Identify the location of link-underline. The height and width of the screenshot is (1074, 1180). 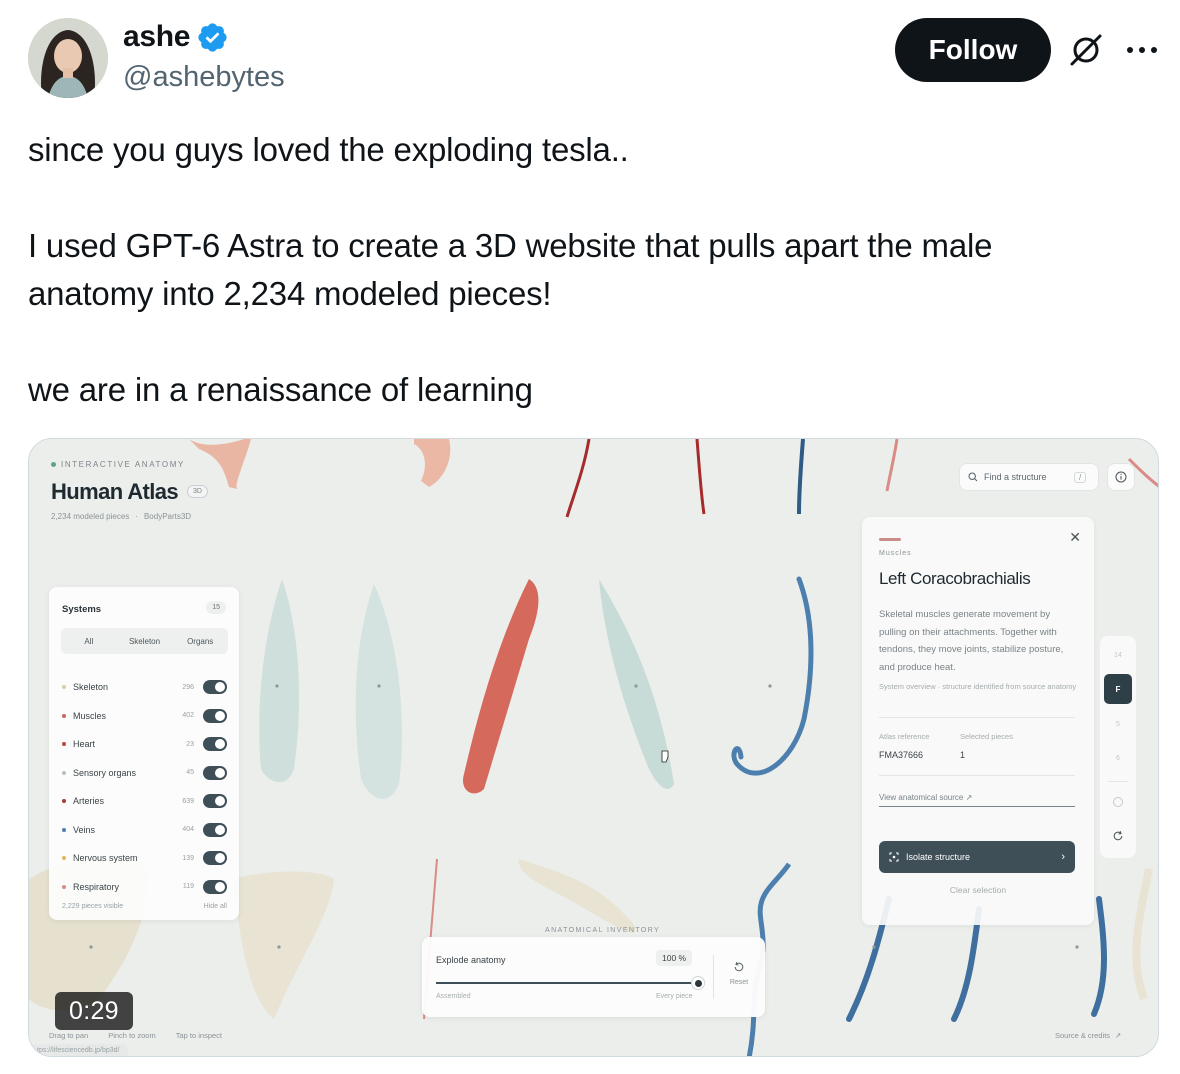
(977, 806).